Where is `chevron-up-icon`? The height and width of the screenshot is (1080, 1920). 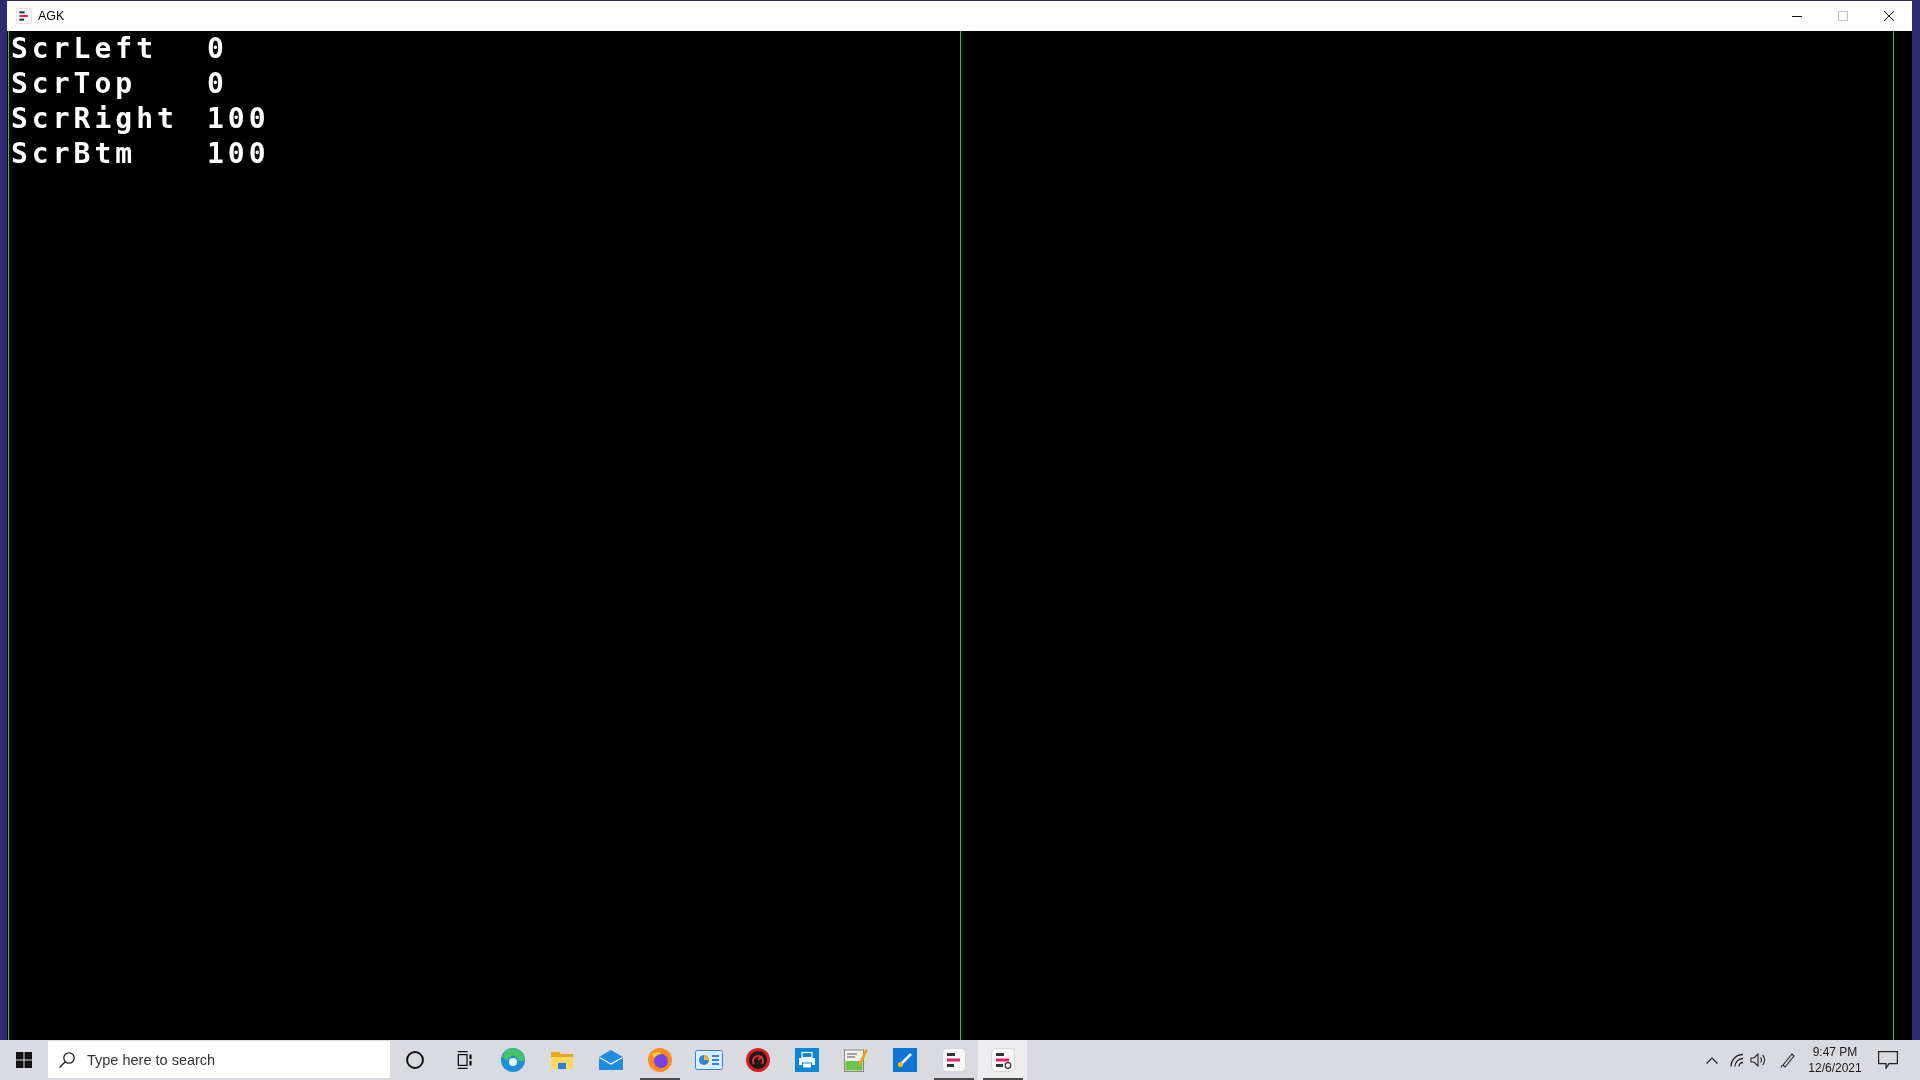
chevron-up-icon is located at coordinates (1712, 1060).